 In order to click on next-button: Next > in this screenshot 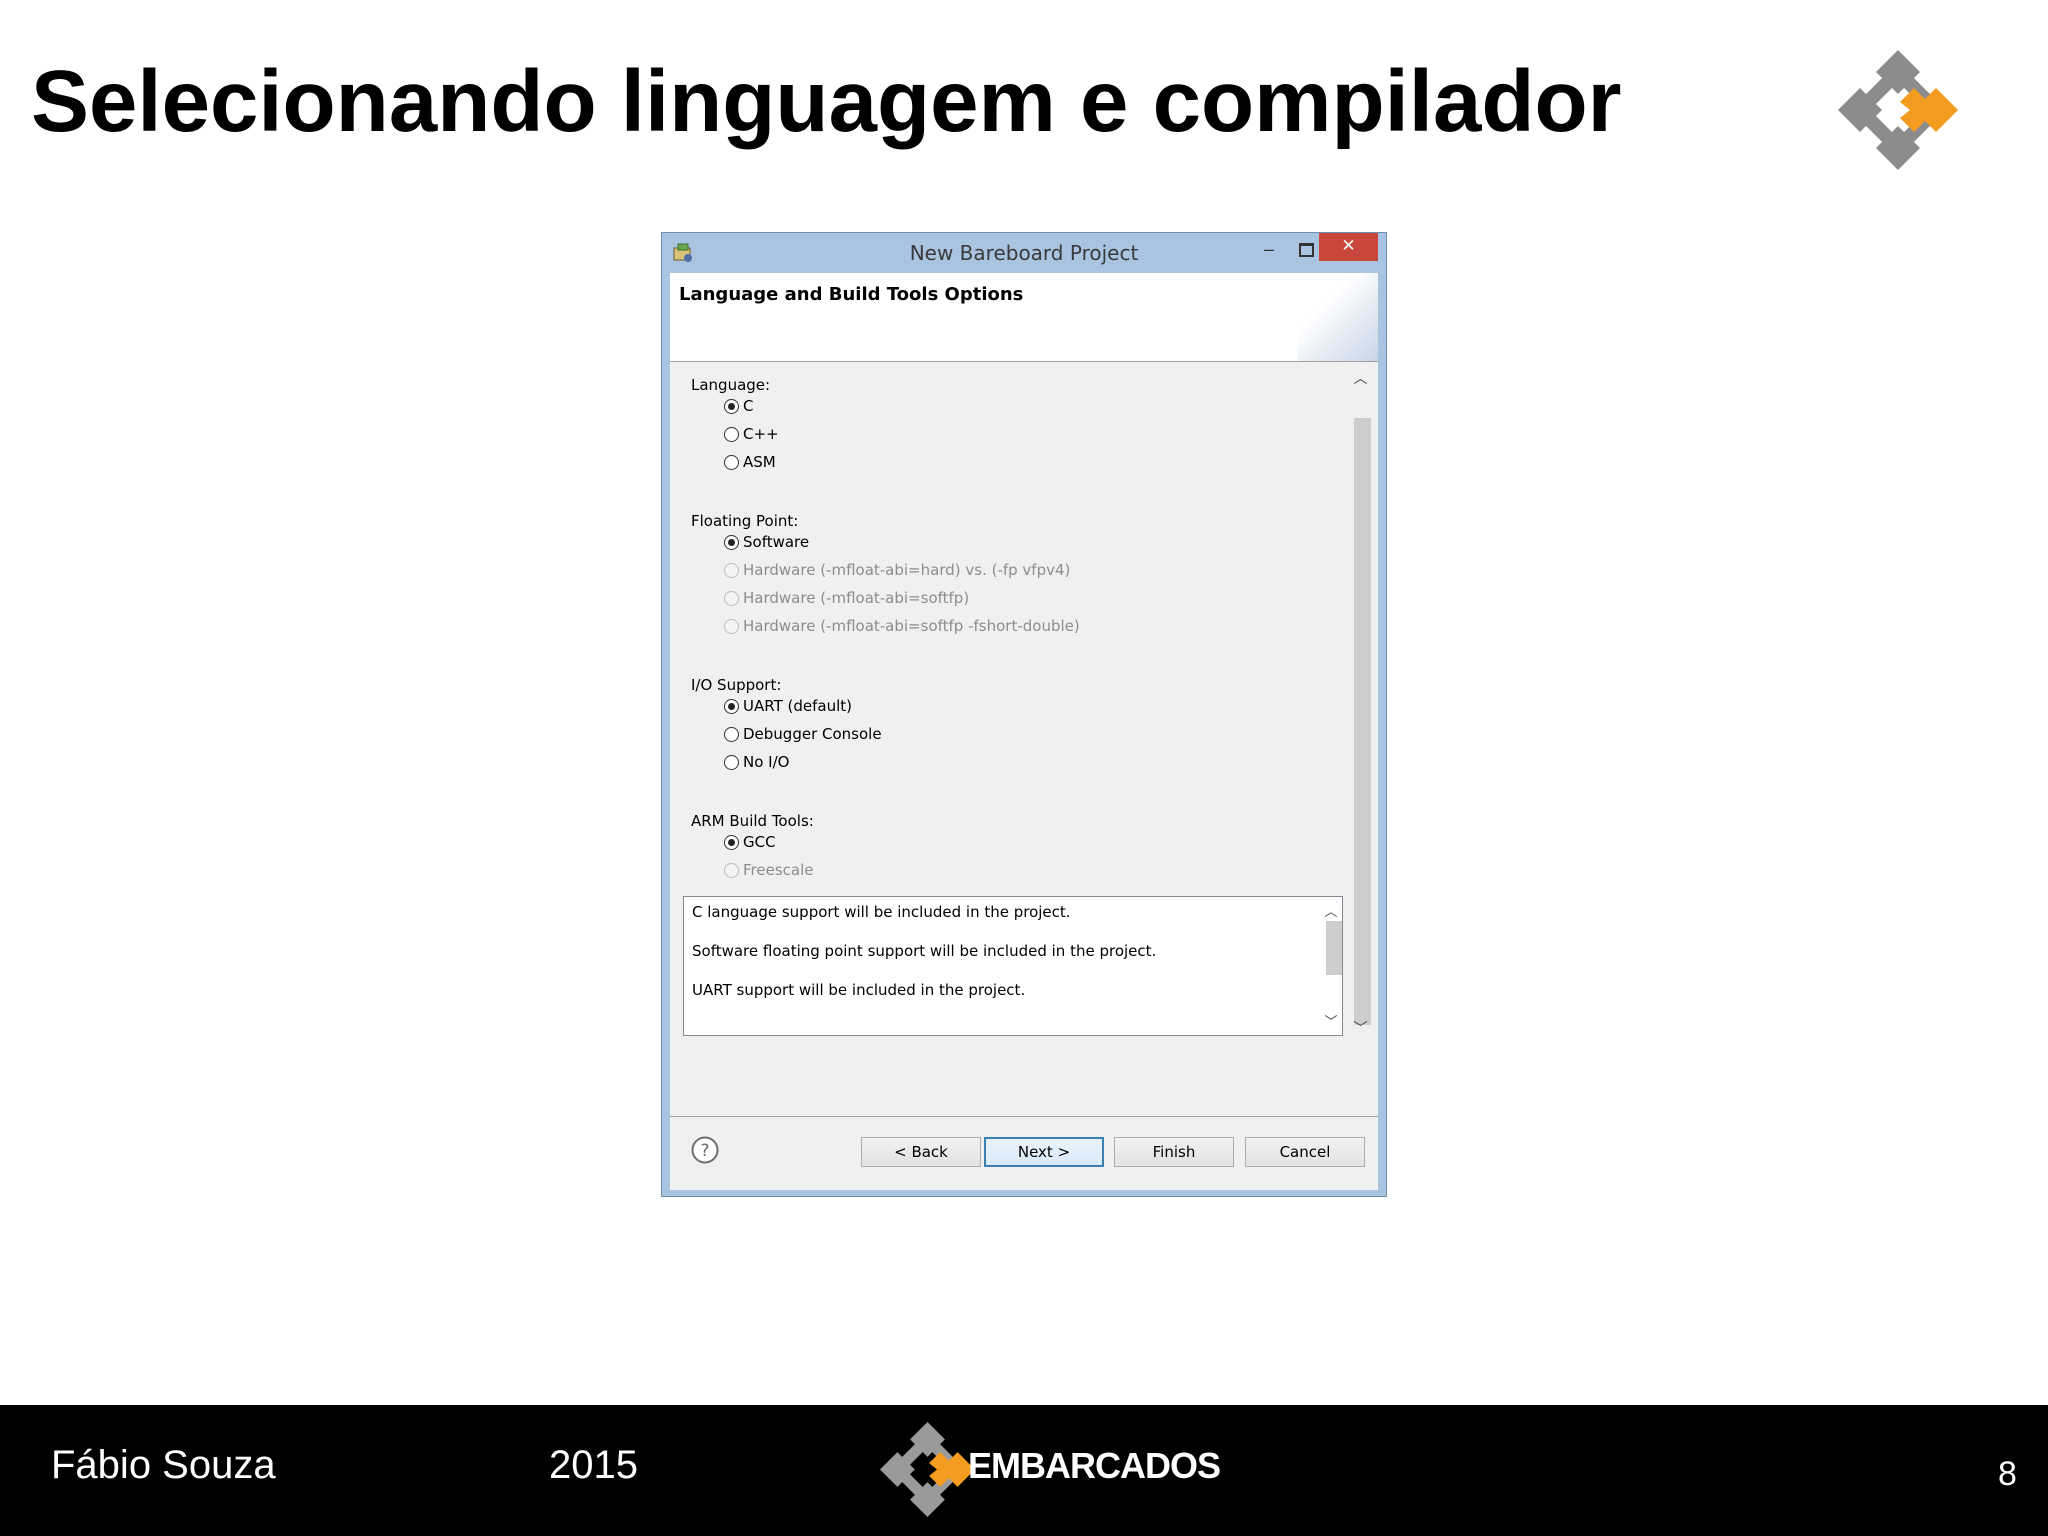, I will do `click(1044, 1152)`.